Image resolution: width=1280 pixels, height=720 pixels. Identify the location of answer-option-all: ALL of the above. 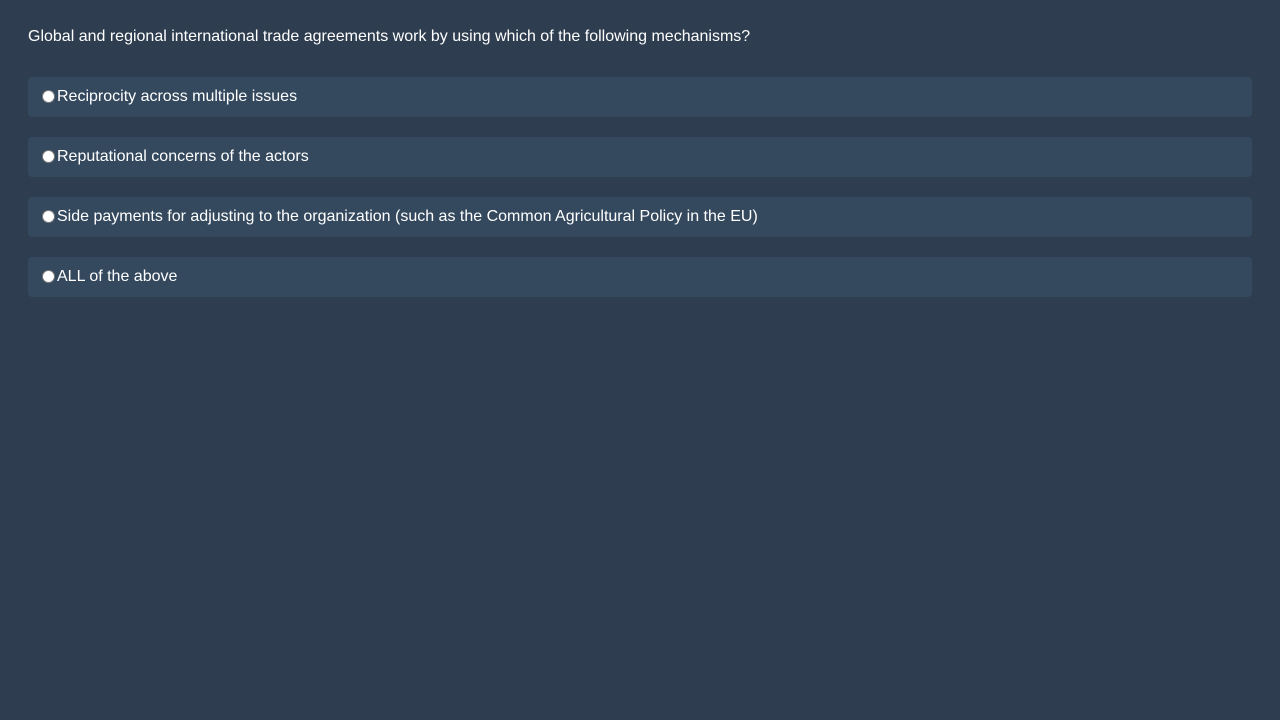
(640, 277).